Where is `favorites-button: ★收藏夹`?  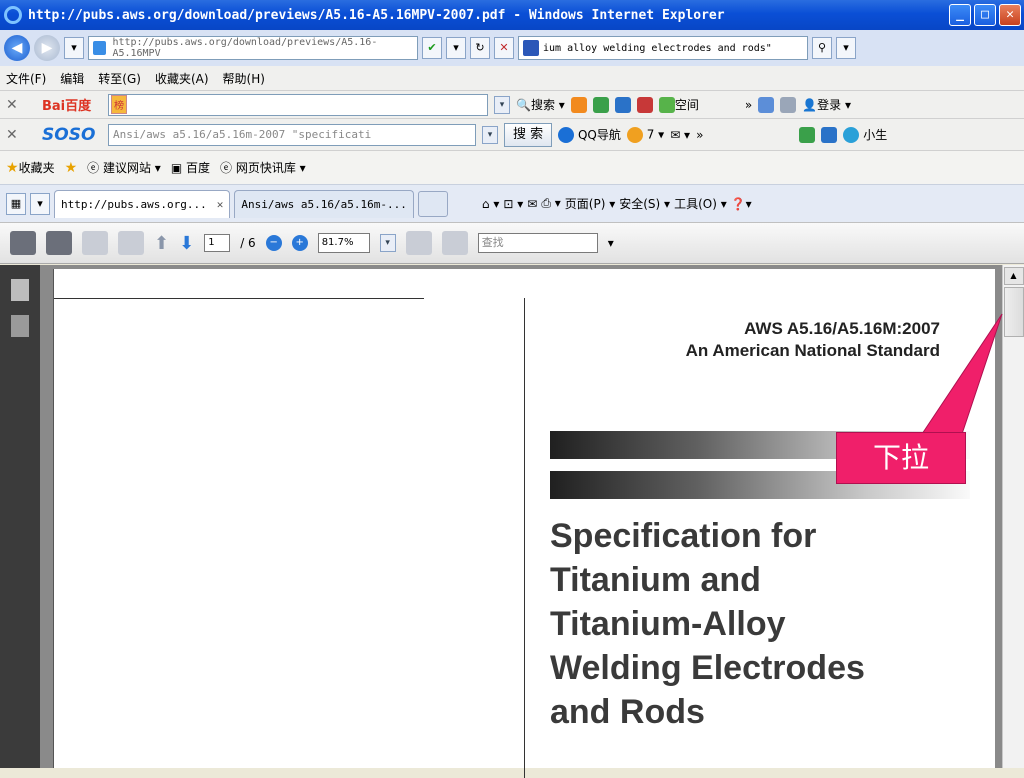
favorites-button: ★收藏夹 is located at coordinates (30, 167).